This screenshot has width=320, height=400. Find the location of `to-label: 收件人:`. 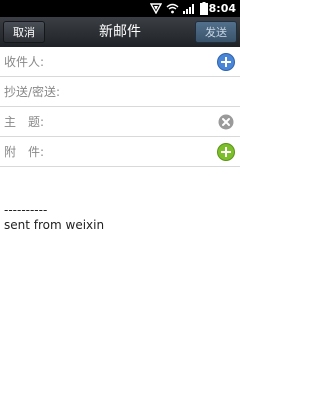

to-label: 收件人: is located at coordinates (24, 62).